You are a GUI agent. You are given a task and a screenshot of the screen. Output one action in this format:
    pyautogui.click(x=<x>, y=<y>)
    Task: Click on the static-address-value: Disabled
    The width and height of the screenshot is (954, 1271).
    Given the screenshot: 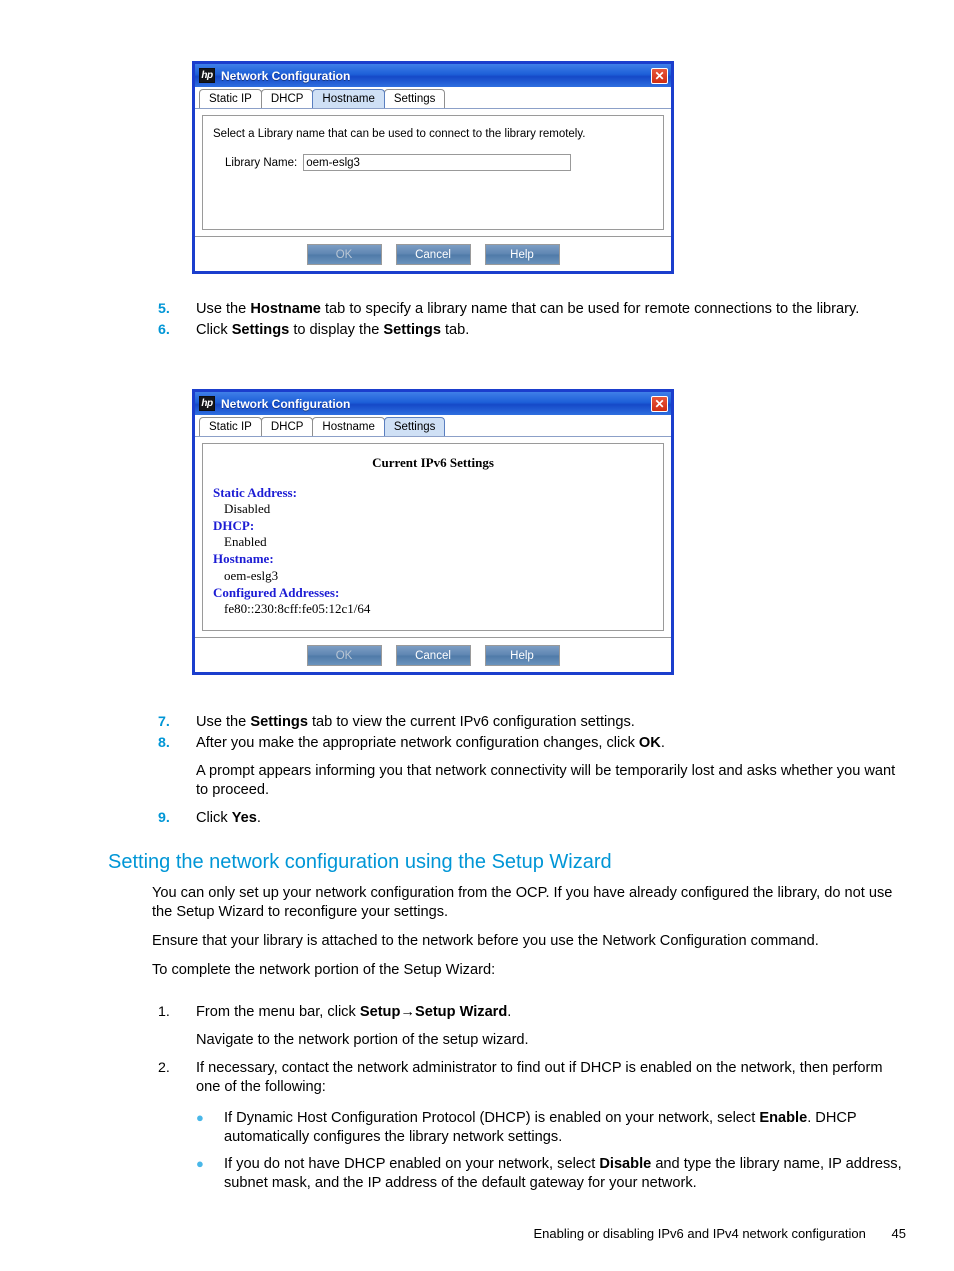 What is the action you would take?
    pyautogui.click(x=247, y=509)
    